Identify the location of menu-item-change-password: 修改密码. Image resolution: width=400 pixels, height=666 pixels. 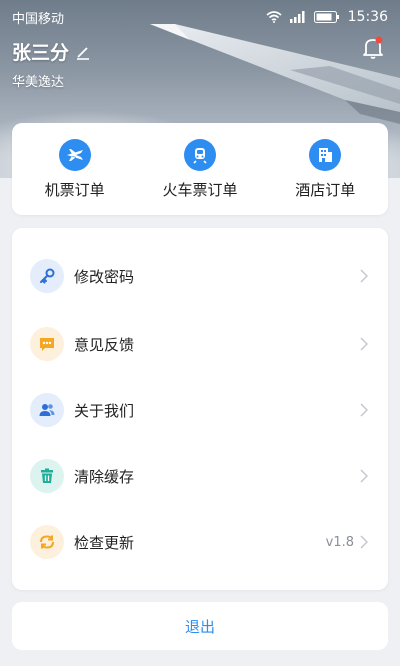
(200, 276).